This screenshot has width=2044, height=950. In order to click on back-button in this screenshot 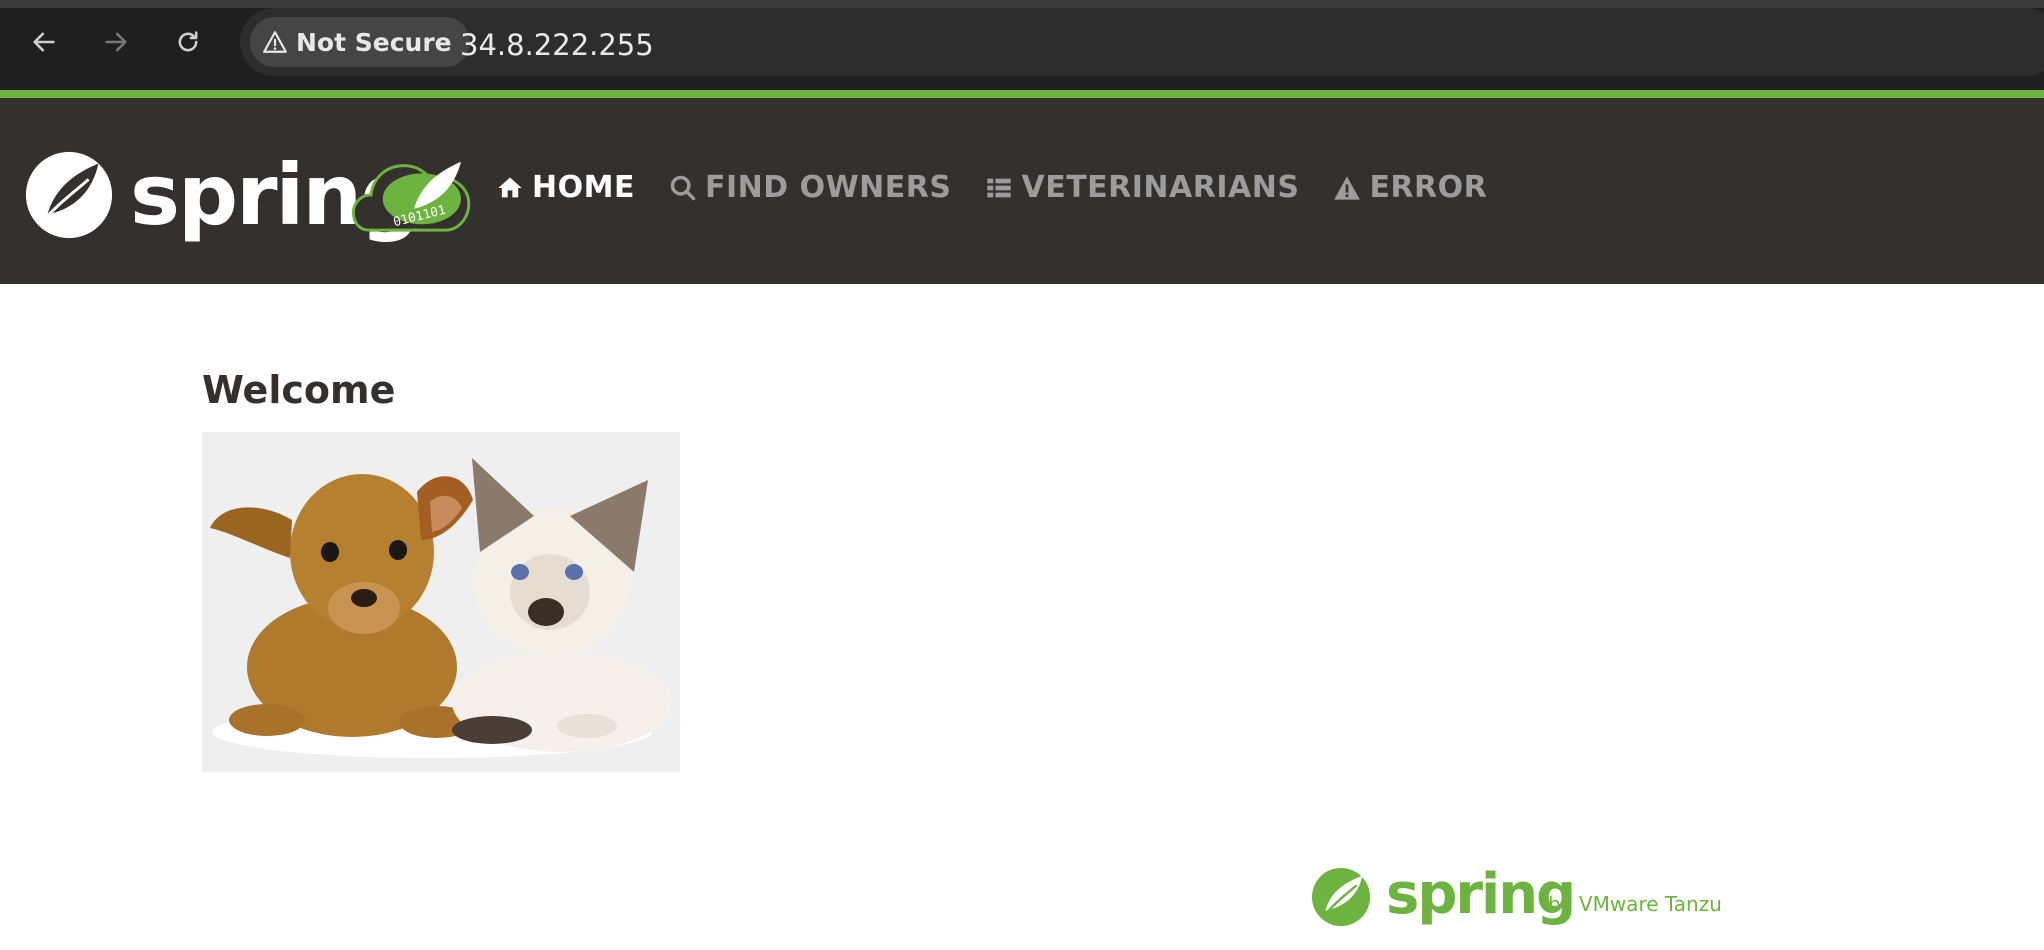, I will do `click(44, 42)`.